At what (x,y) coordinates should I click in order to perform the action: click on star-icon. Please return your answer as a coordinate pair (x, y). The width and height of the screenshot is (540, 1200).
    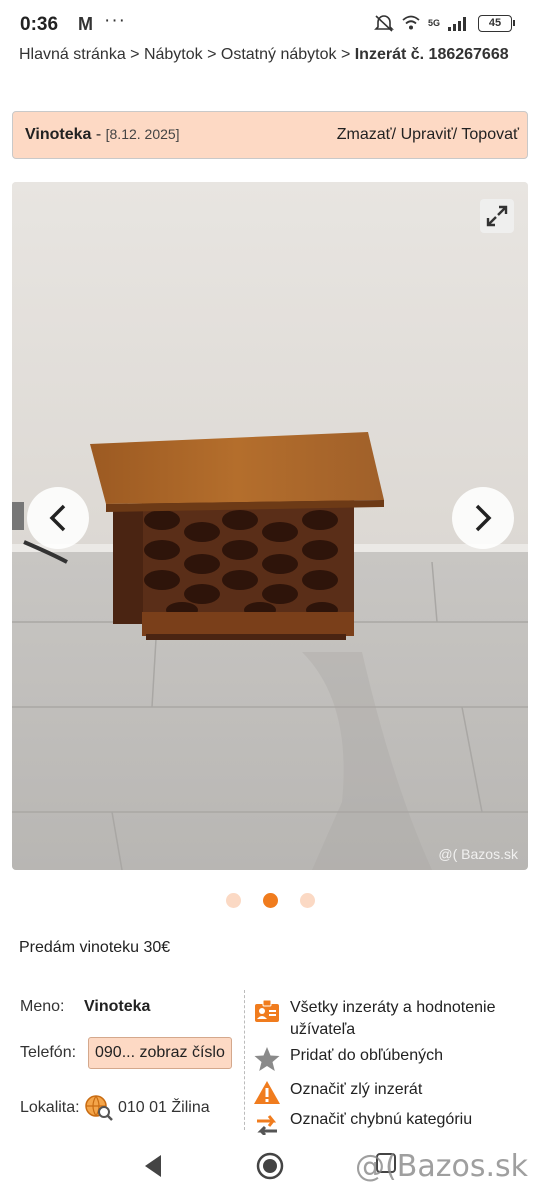
    Looking at the image, I should click on (267, 1059).